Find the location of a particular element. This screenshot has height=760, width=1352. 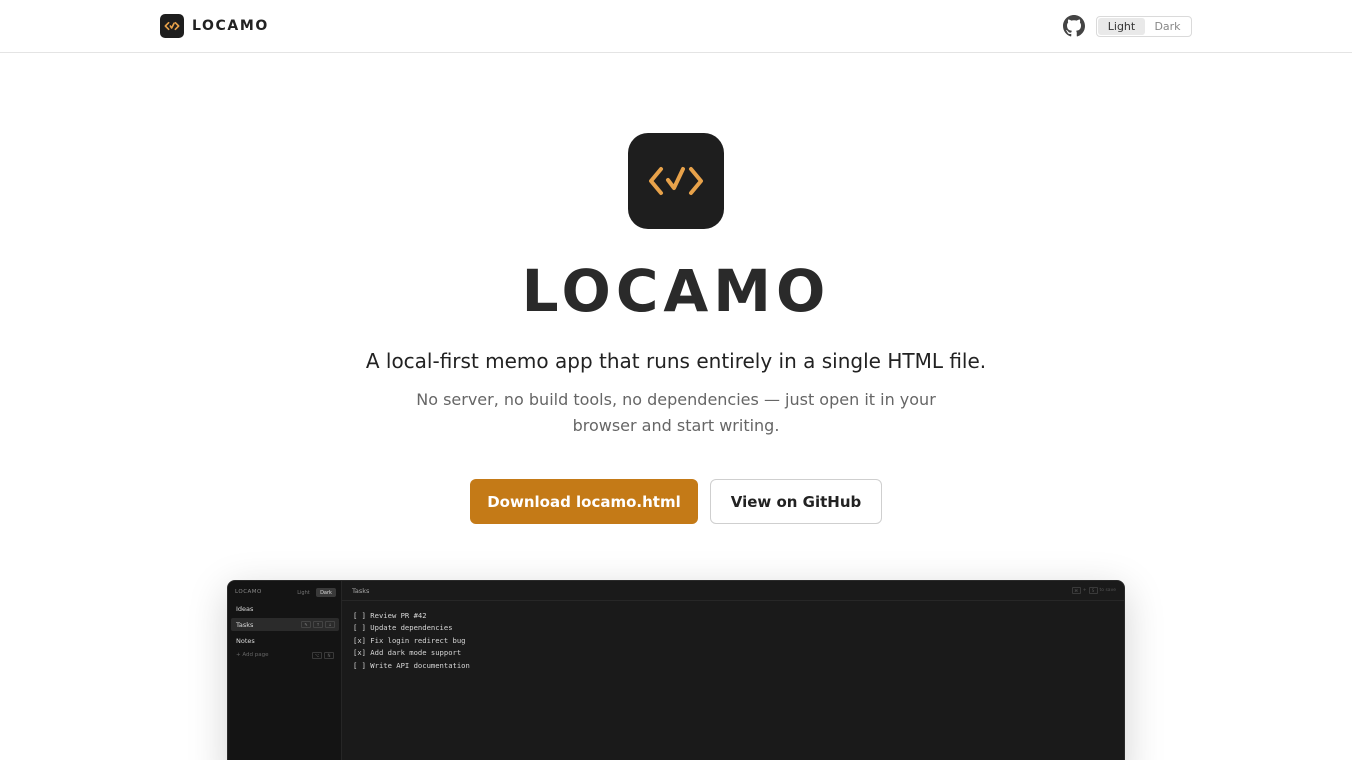

preview-theme-toggle: Light Dark is located at coordinates (314, 592).